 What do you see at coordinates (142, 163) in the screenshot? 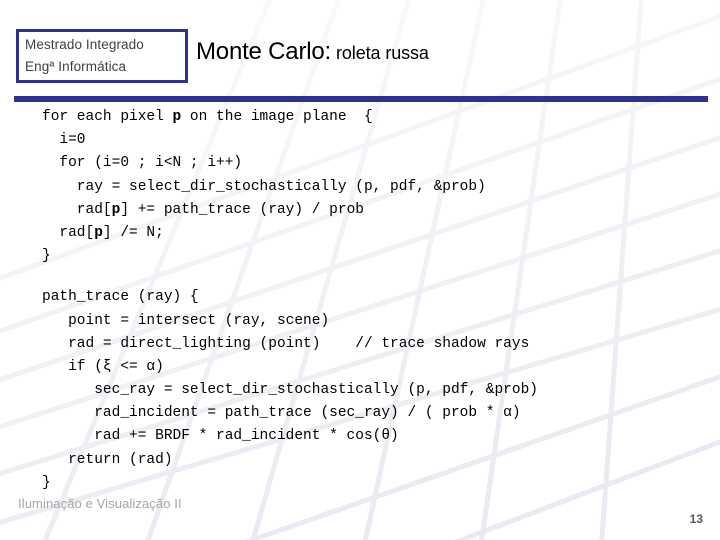
I see `code-line: for (i=0 ; i<N ; i++)` at bounding box center [142, 163].